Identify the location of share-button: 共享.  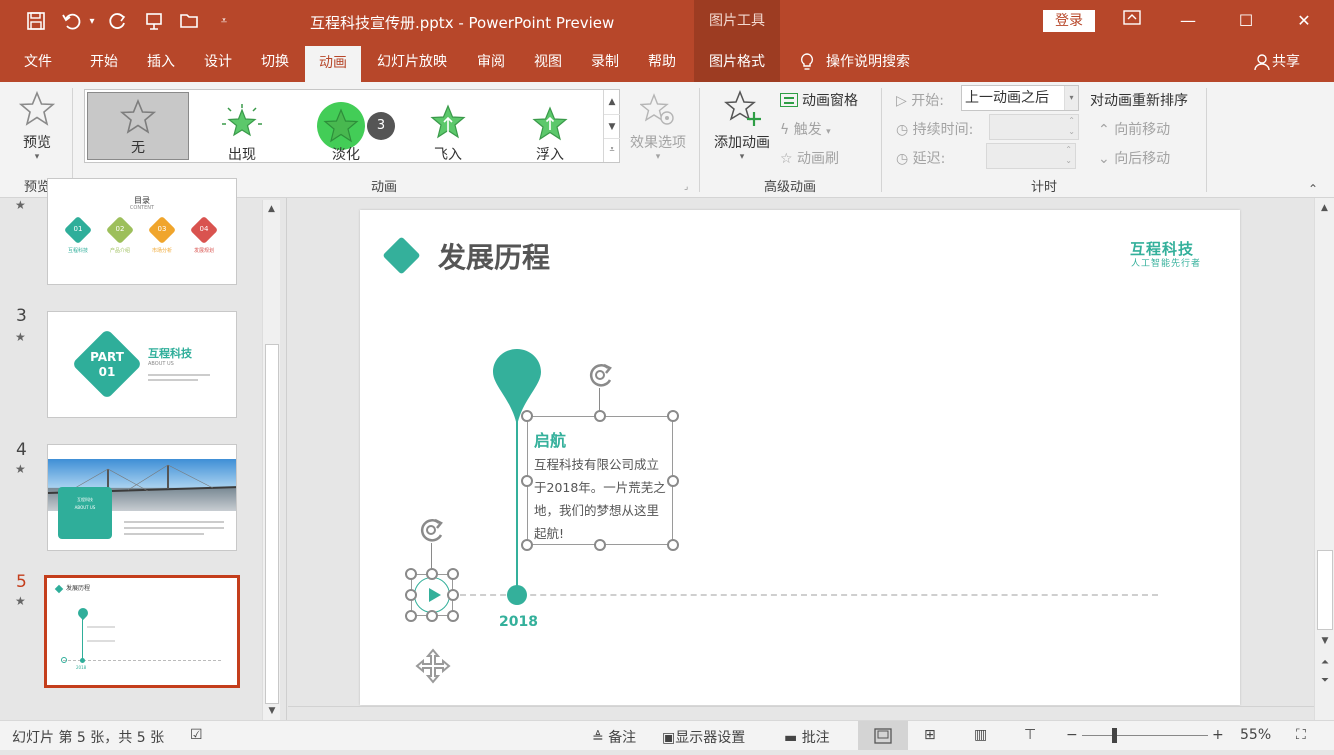
(1292, 62).